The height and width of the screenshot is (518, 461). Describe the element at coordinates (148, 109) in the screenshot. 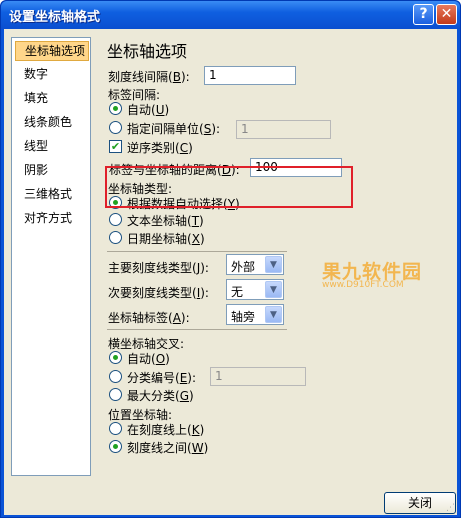

I see `label-interval-auto-label: 自动(U)` at that location.